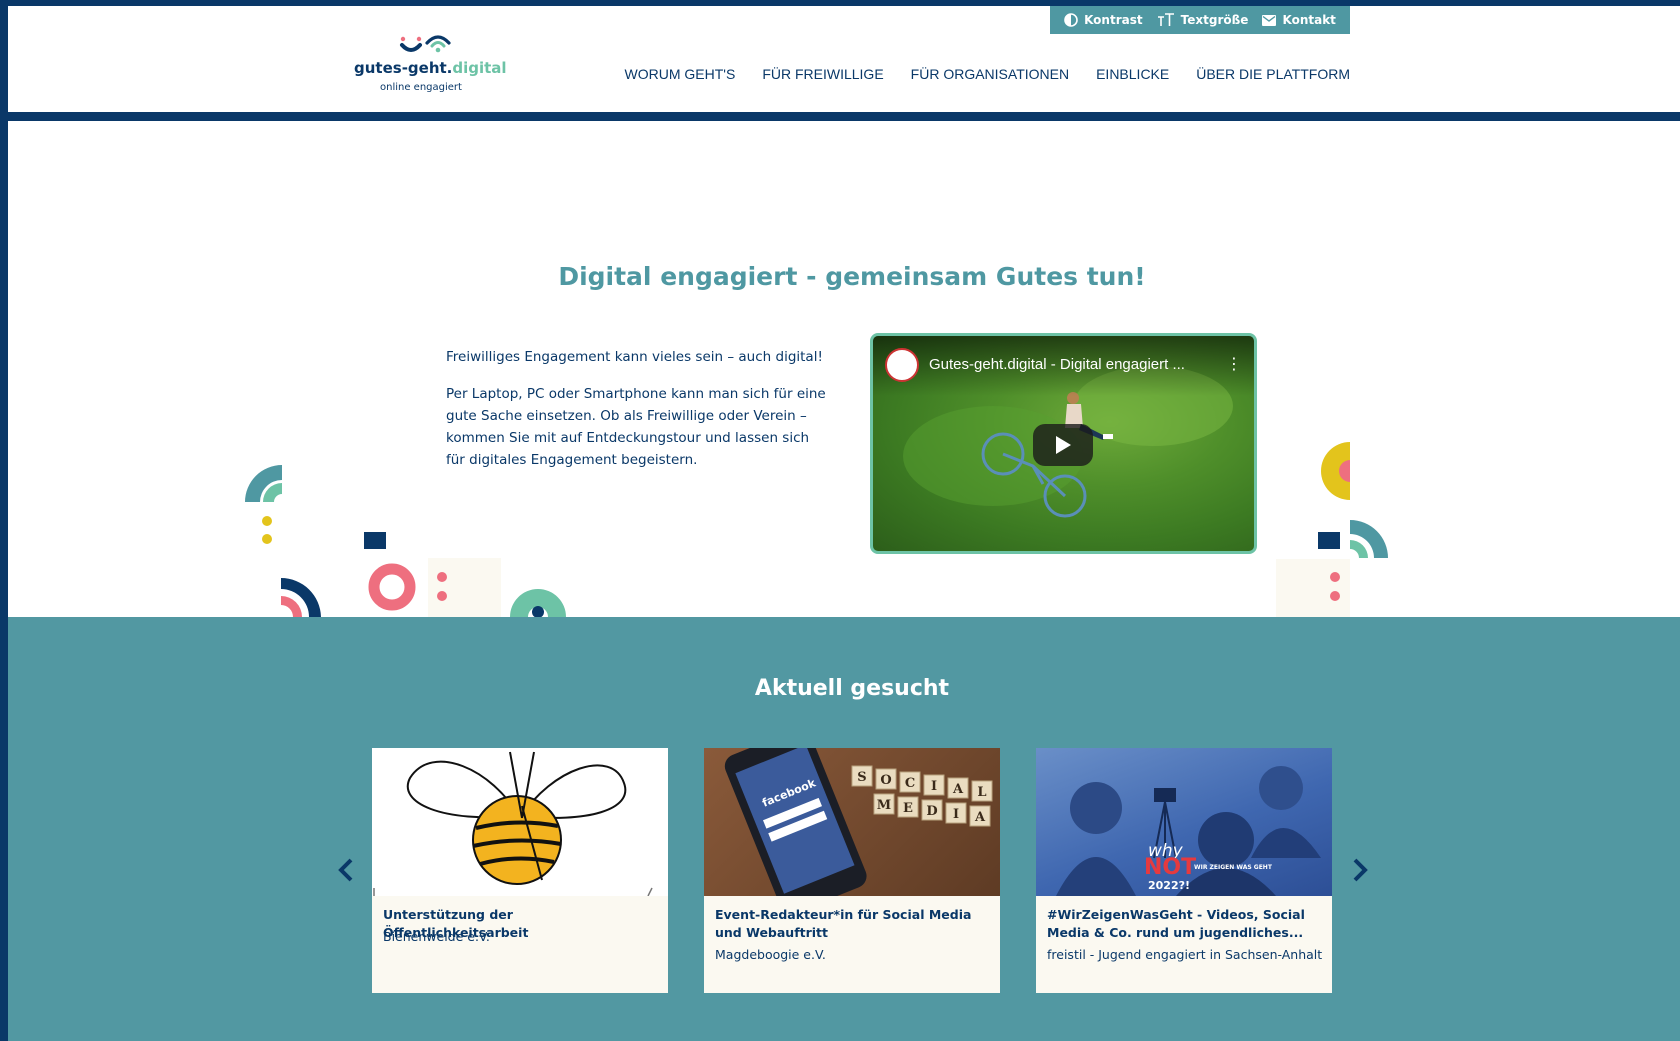 The width and height of the screenshot is (1680, 1041). I want to click on poster-year-text: 2022?!, so click(1169, 885).